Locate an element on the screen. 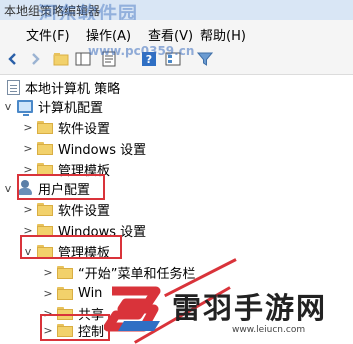 Image resolution: width=353 pixels, height=344 pixels. tree-computer-windows: > Windows 设置 is located at coordinates (84, 148).